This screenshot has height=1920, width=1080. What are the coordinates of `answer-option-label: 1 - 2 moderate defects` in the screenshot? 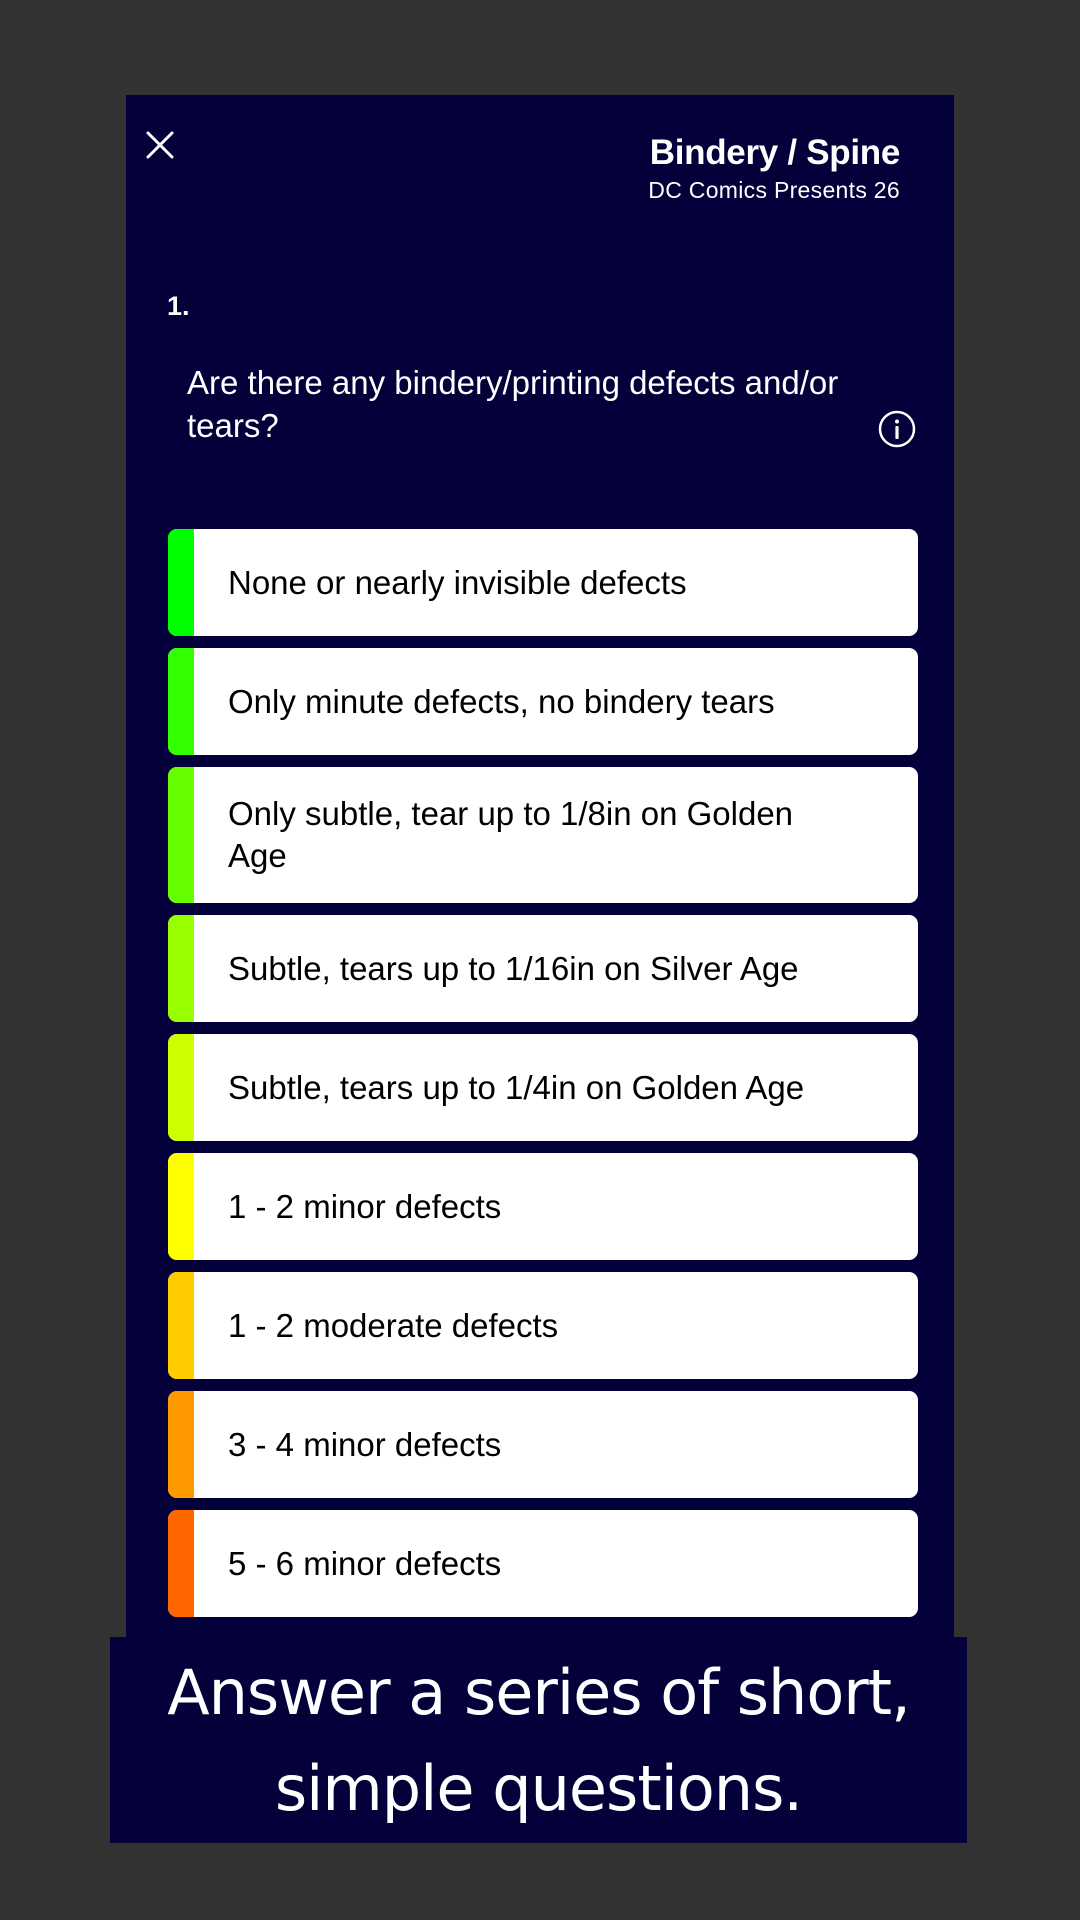 It's located at (393, 1325).